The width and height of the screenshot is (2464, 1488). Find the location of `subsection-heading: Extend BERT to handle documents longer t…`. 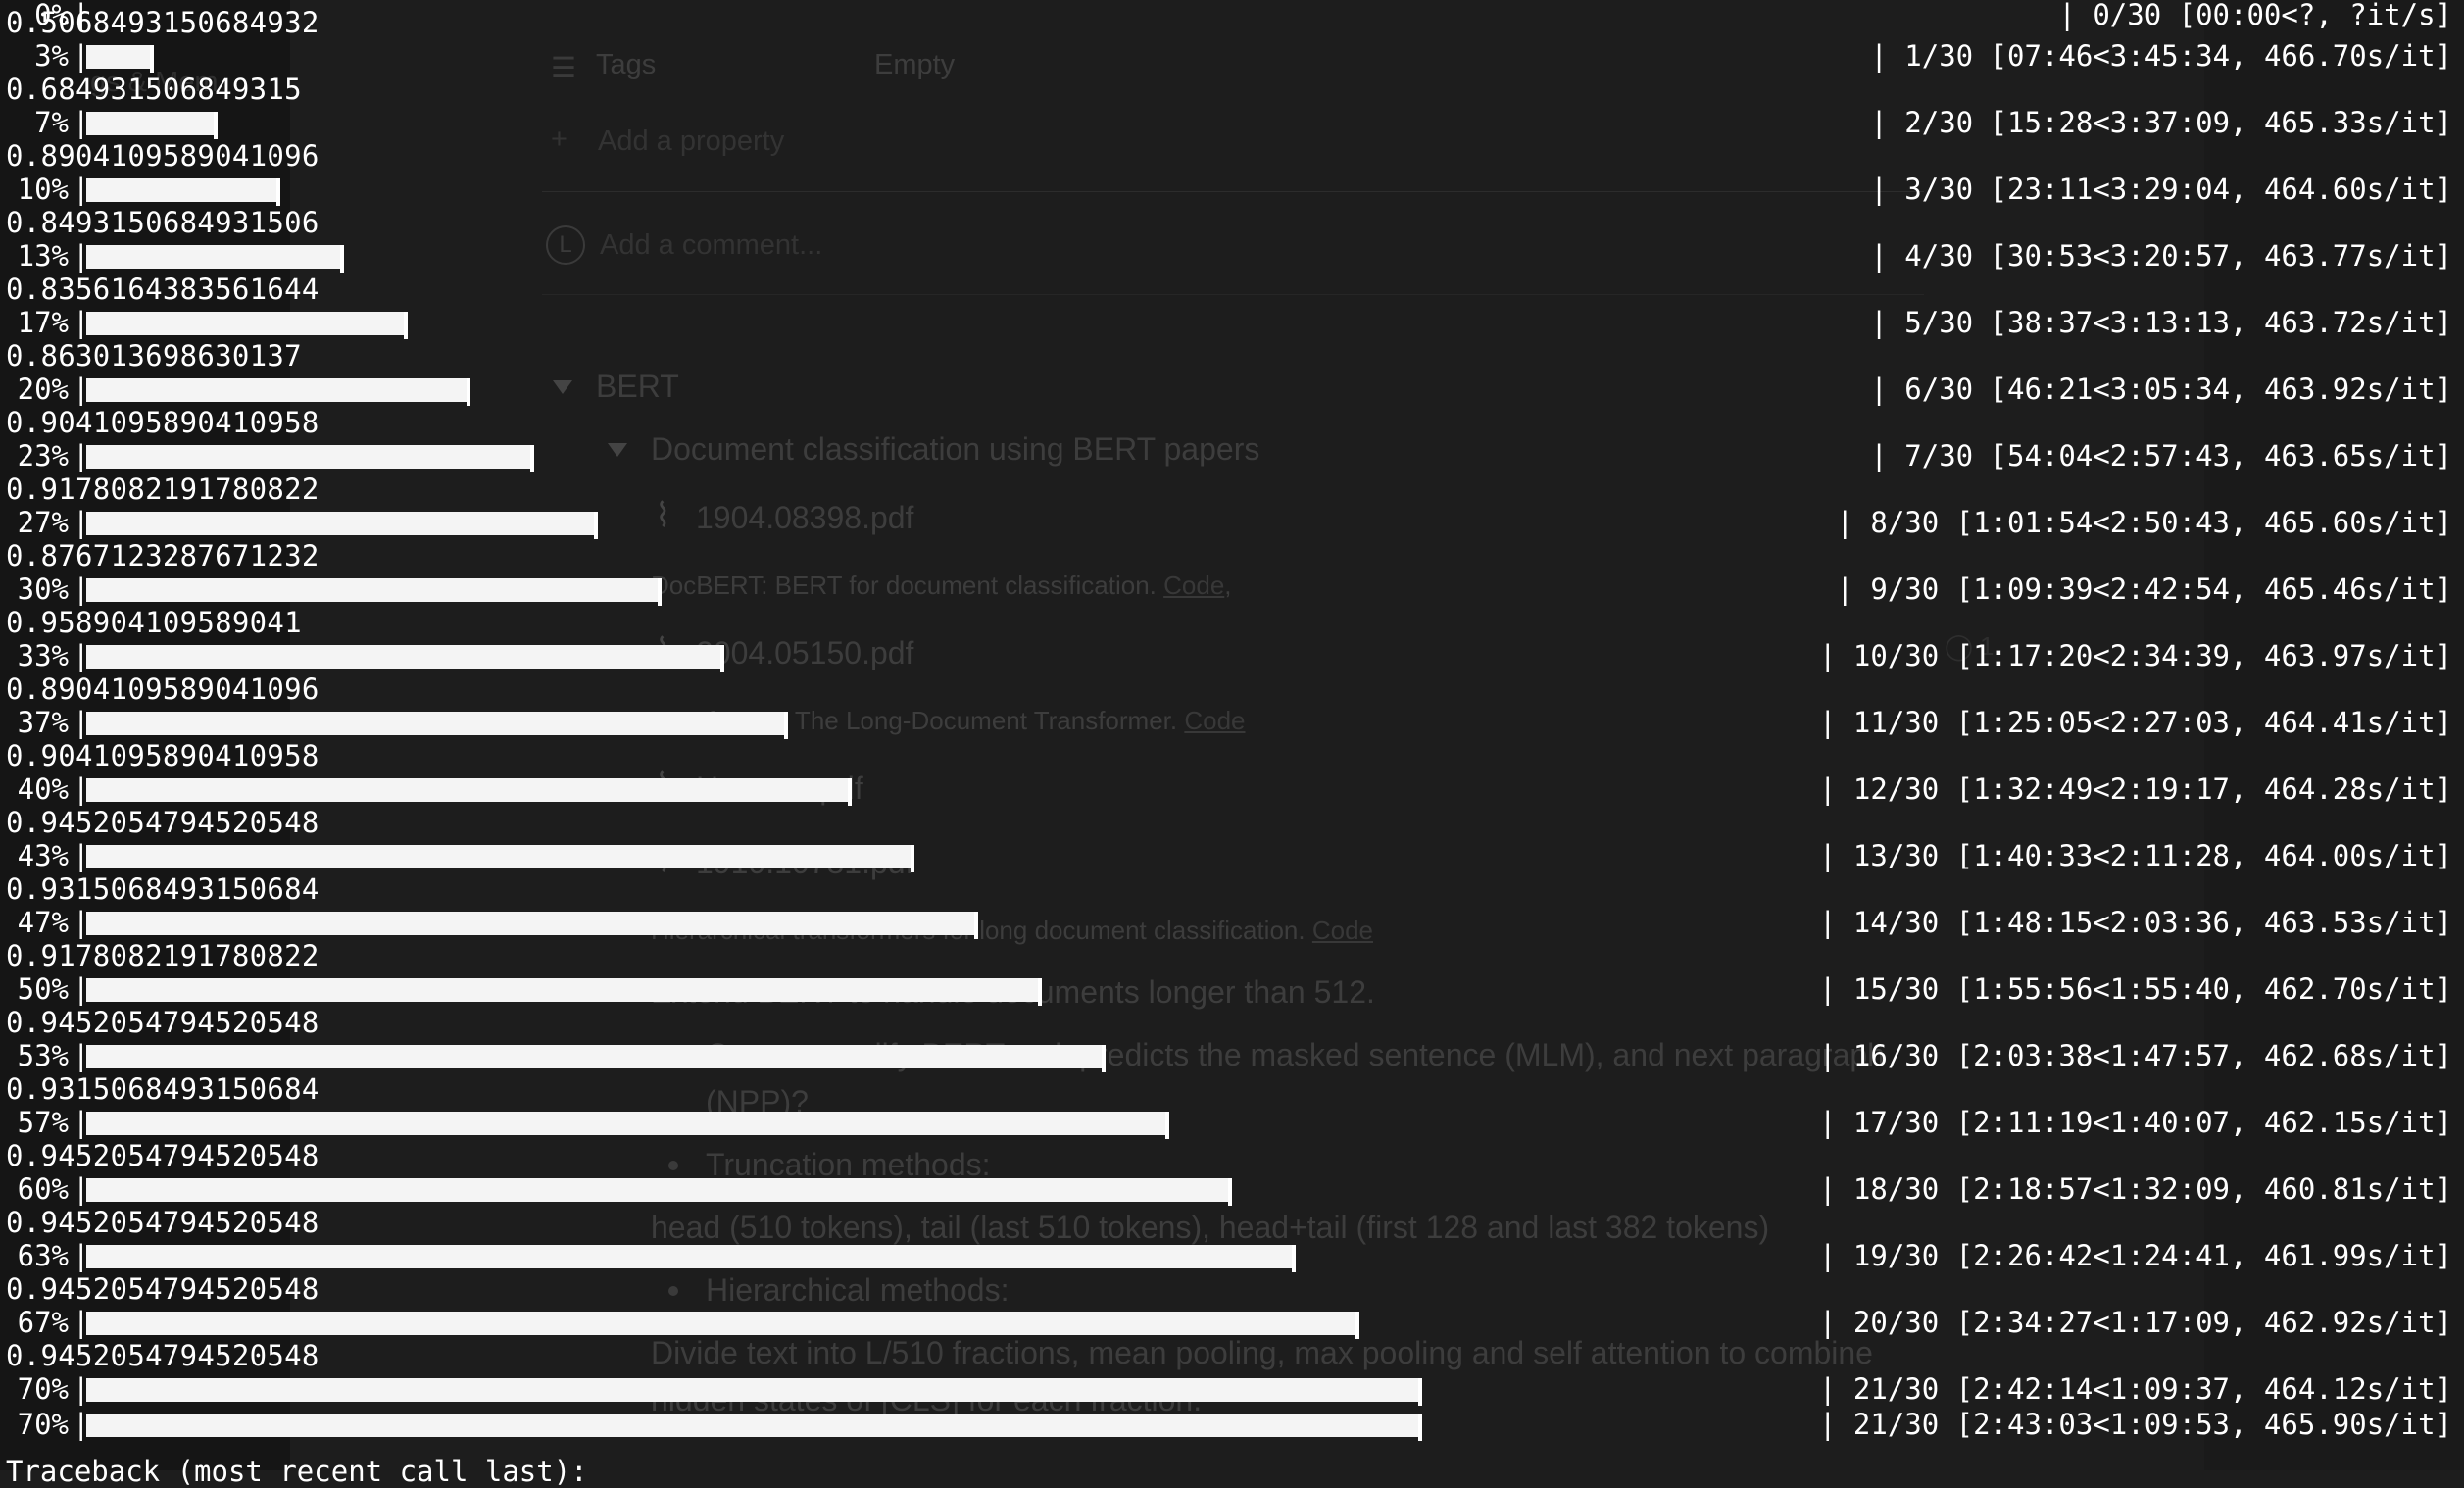

subsection-heading: Extend BERT to handle documents longer t… is located at coordinates (1013, 992).